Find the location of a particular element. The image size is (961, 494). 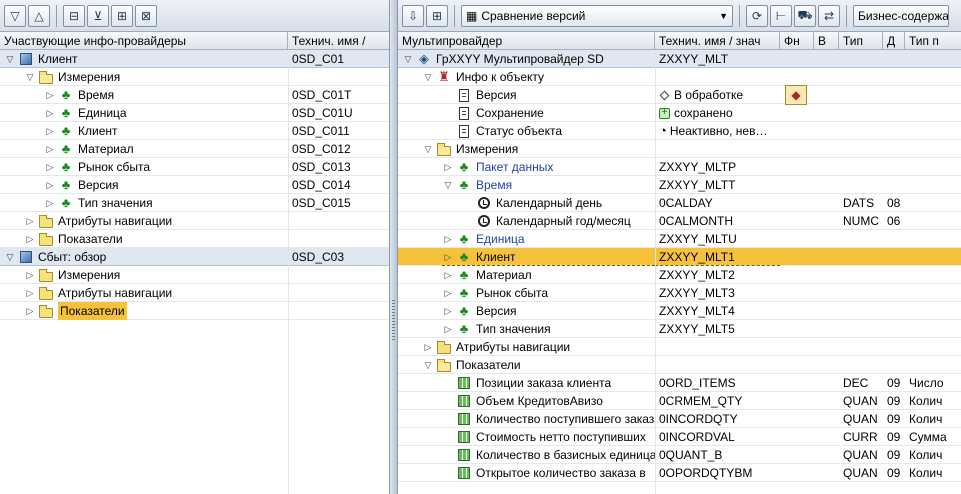

tree-node: ▷ ♣ Тип значения is located at coordinates (548, 329).